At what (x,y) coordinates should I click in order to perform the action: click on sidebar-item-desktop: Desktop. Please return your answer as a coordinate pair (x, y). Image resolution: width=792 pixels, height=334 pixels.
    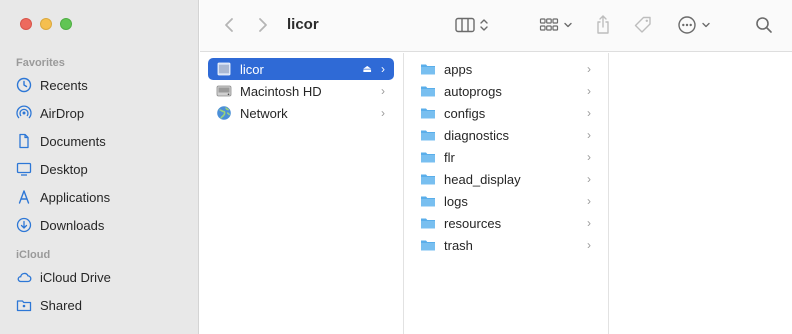
    Looking at the image, I should click on (52, 169).